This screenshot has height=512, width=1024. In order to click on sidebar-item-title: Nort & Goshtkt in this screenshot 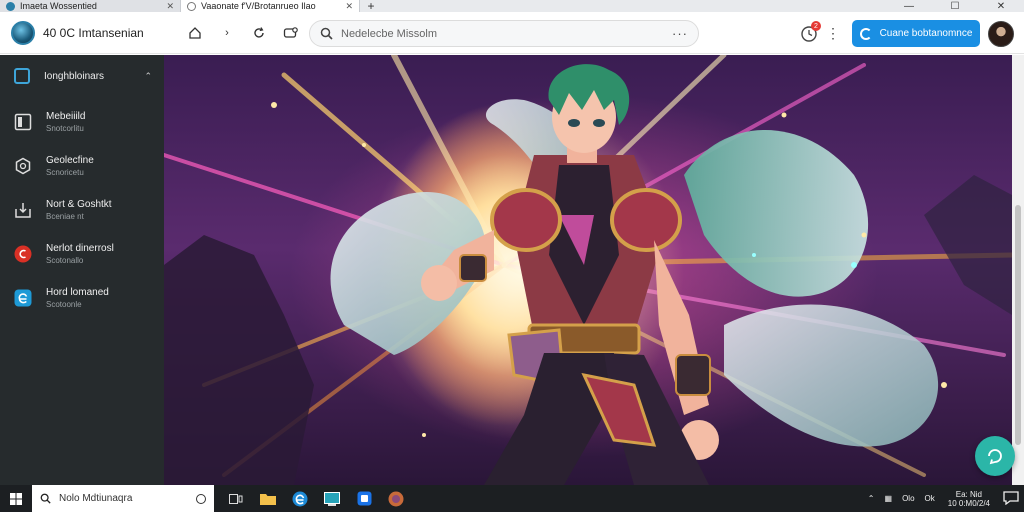, I will do `click(79, 204)`.